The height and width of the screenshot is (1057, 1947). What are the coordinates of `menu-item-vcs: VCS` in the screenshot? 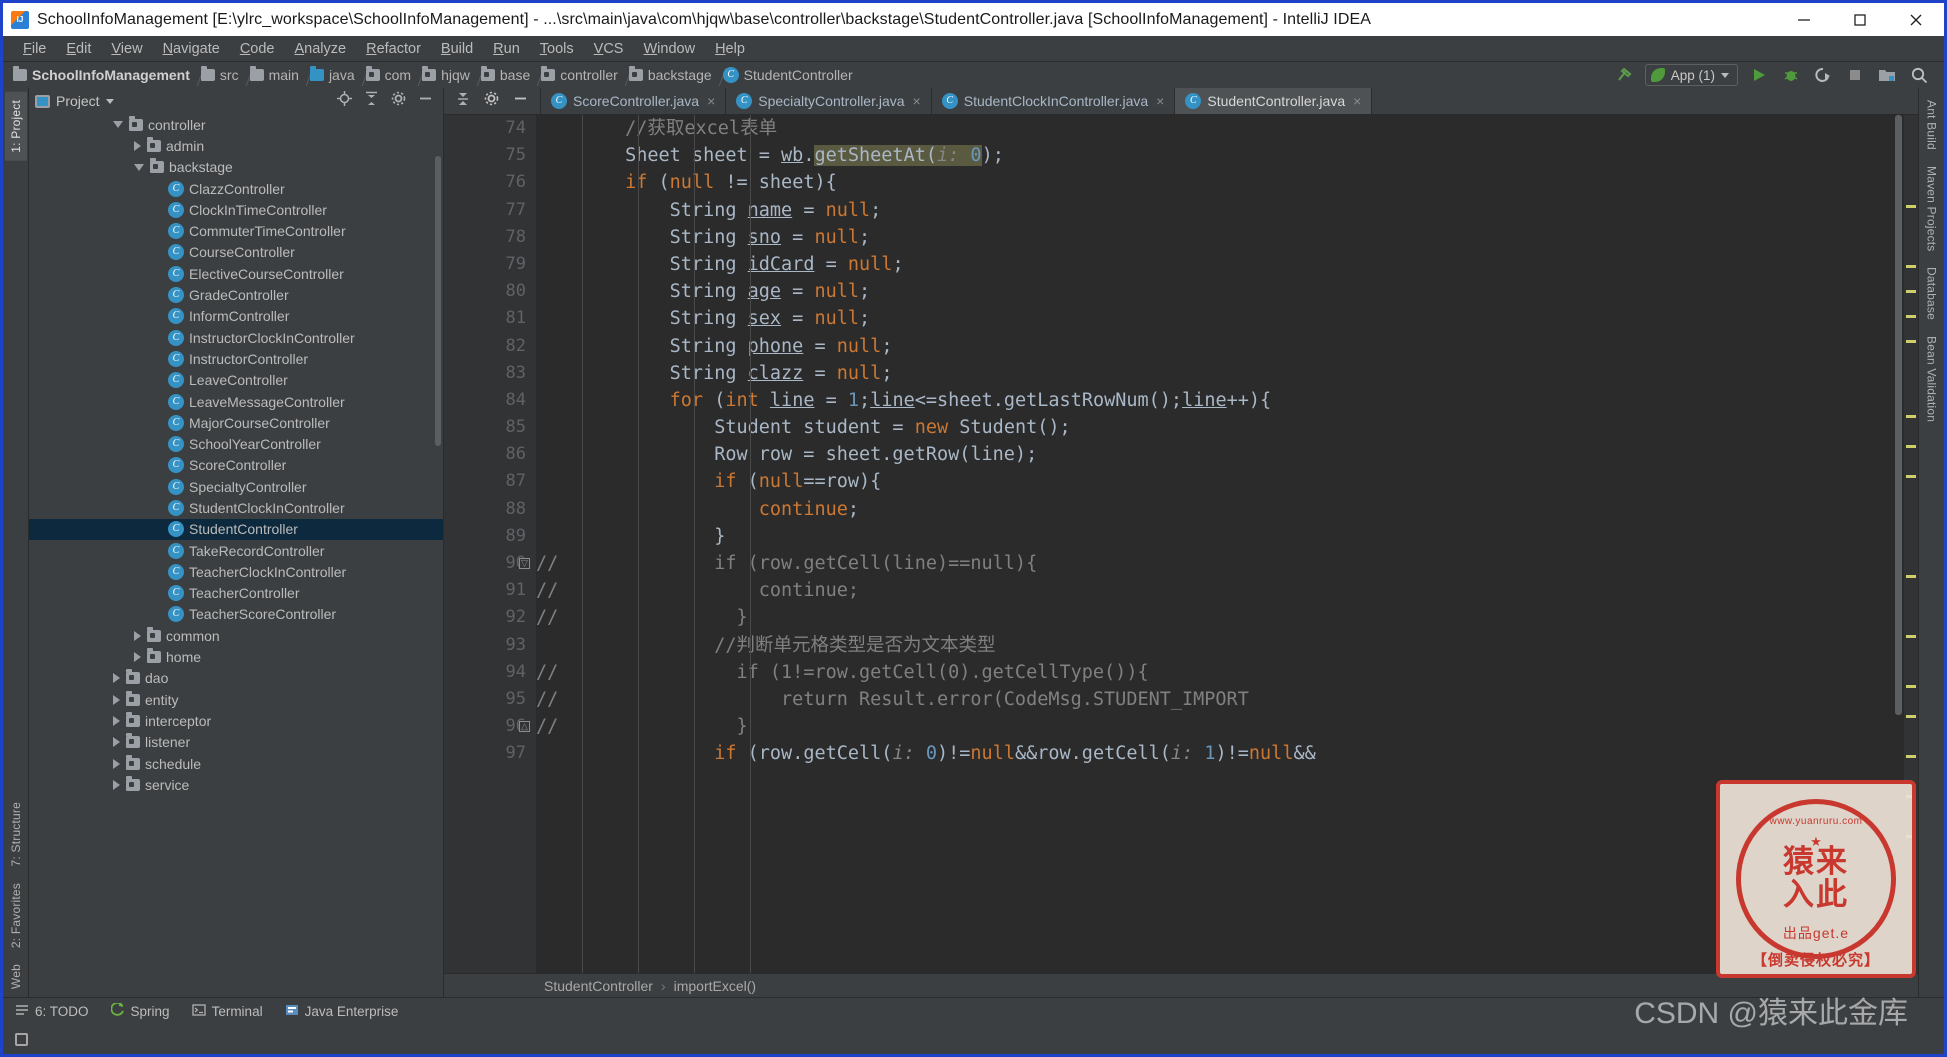 It's located at (609, 49).